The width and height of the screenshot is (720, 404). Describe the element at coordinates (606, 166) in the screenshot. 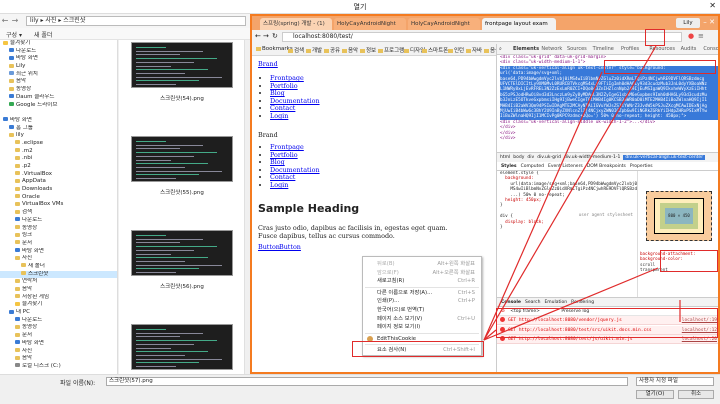

I see `styles-subtab: DOM Breakpoints` at that location.